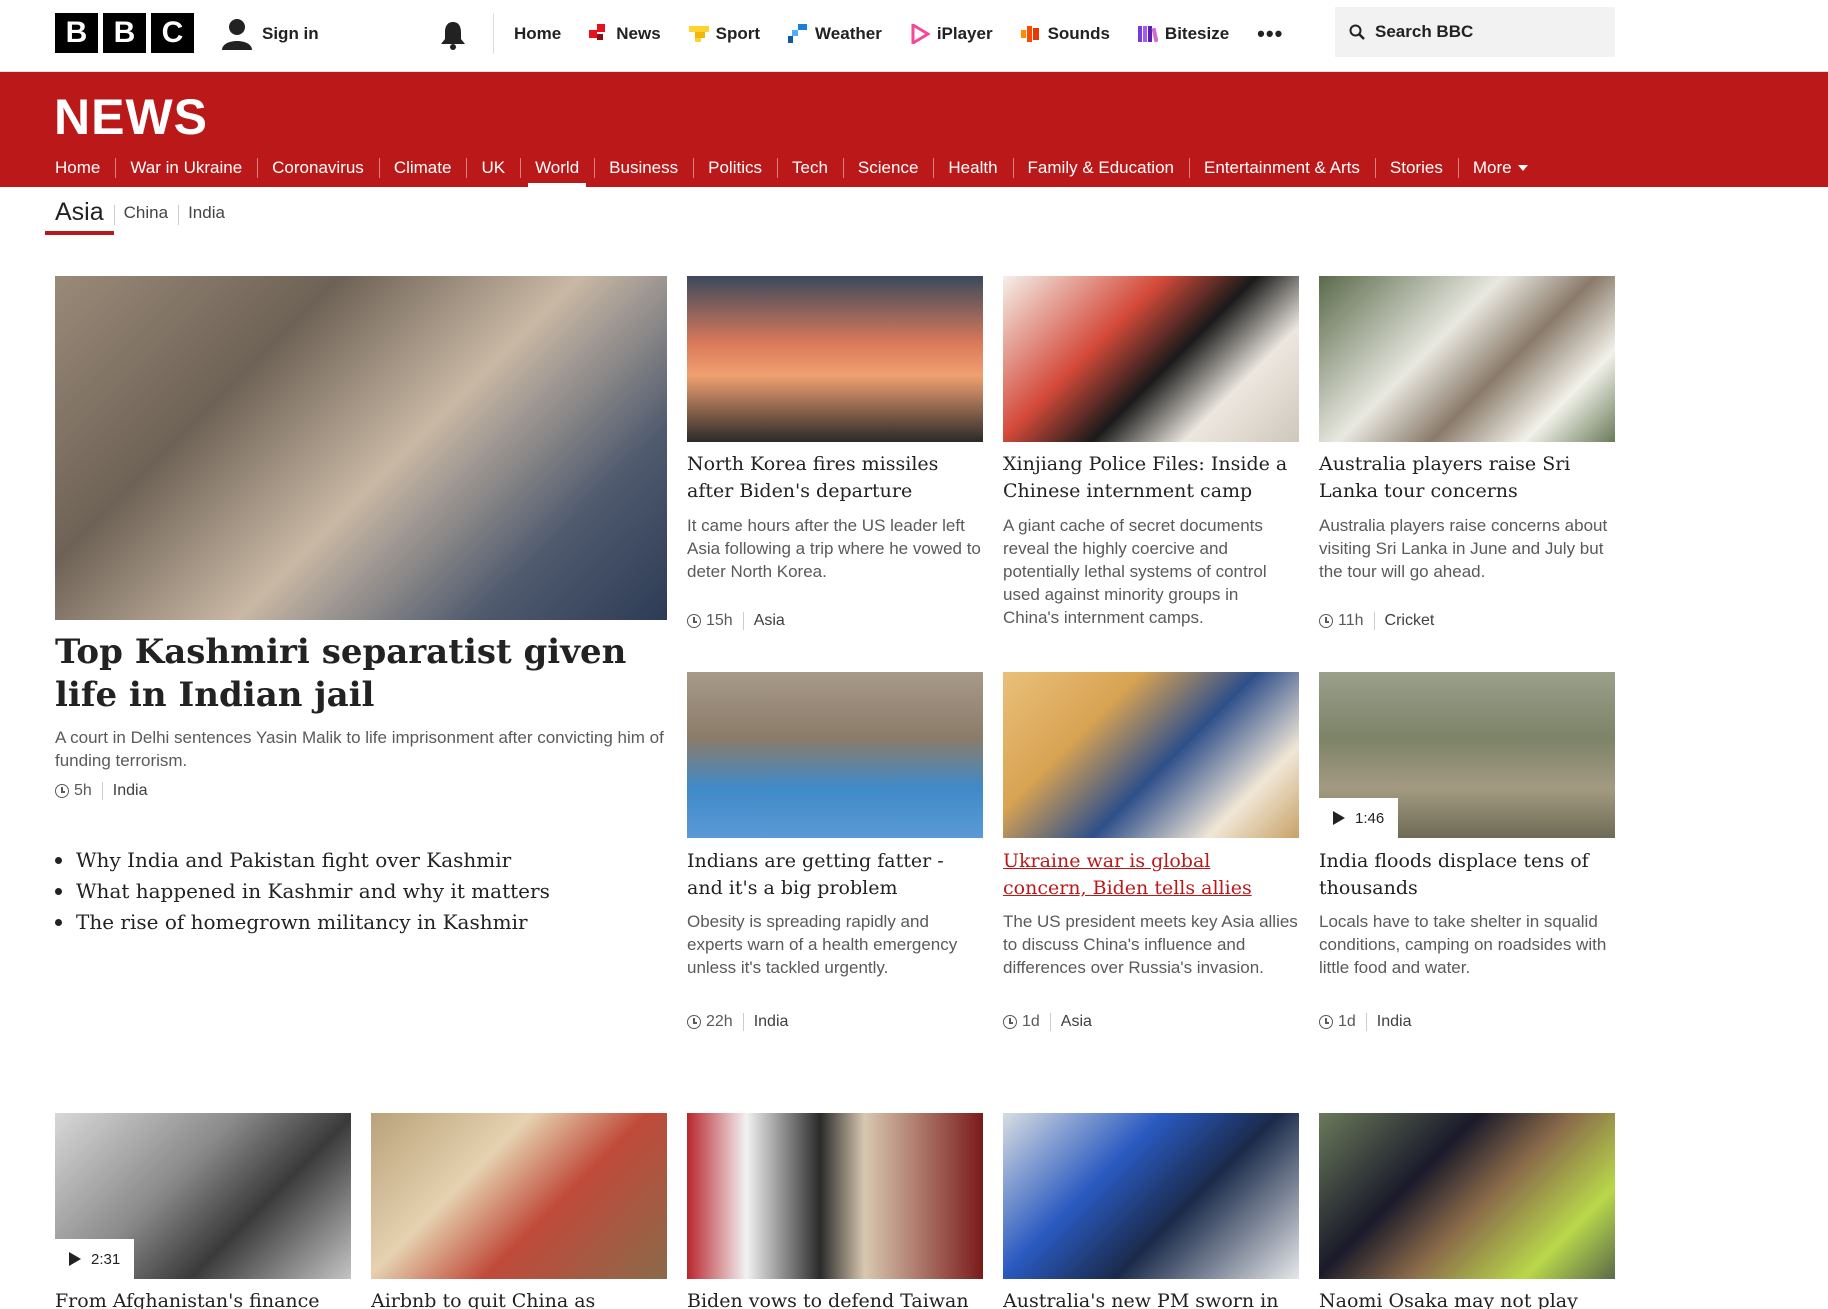  Describe the element at coordinates (75, 1259) in the screenshot. I see `play-icon` at that location.